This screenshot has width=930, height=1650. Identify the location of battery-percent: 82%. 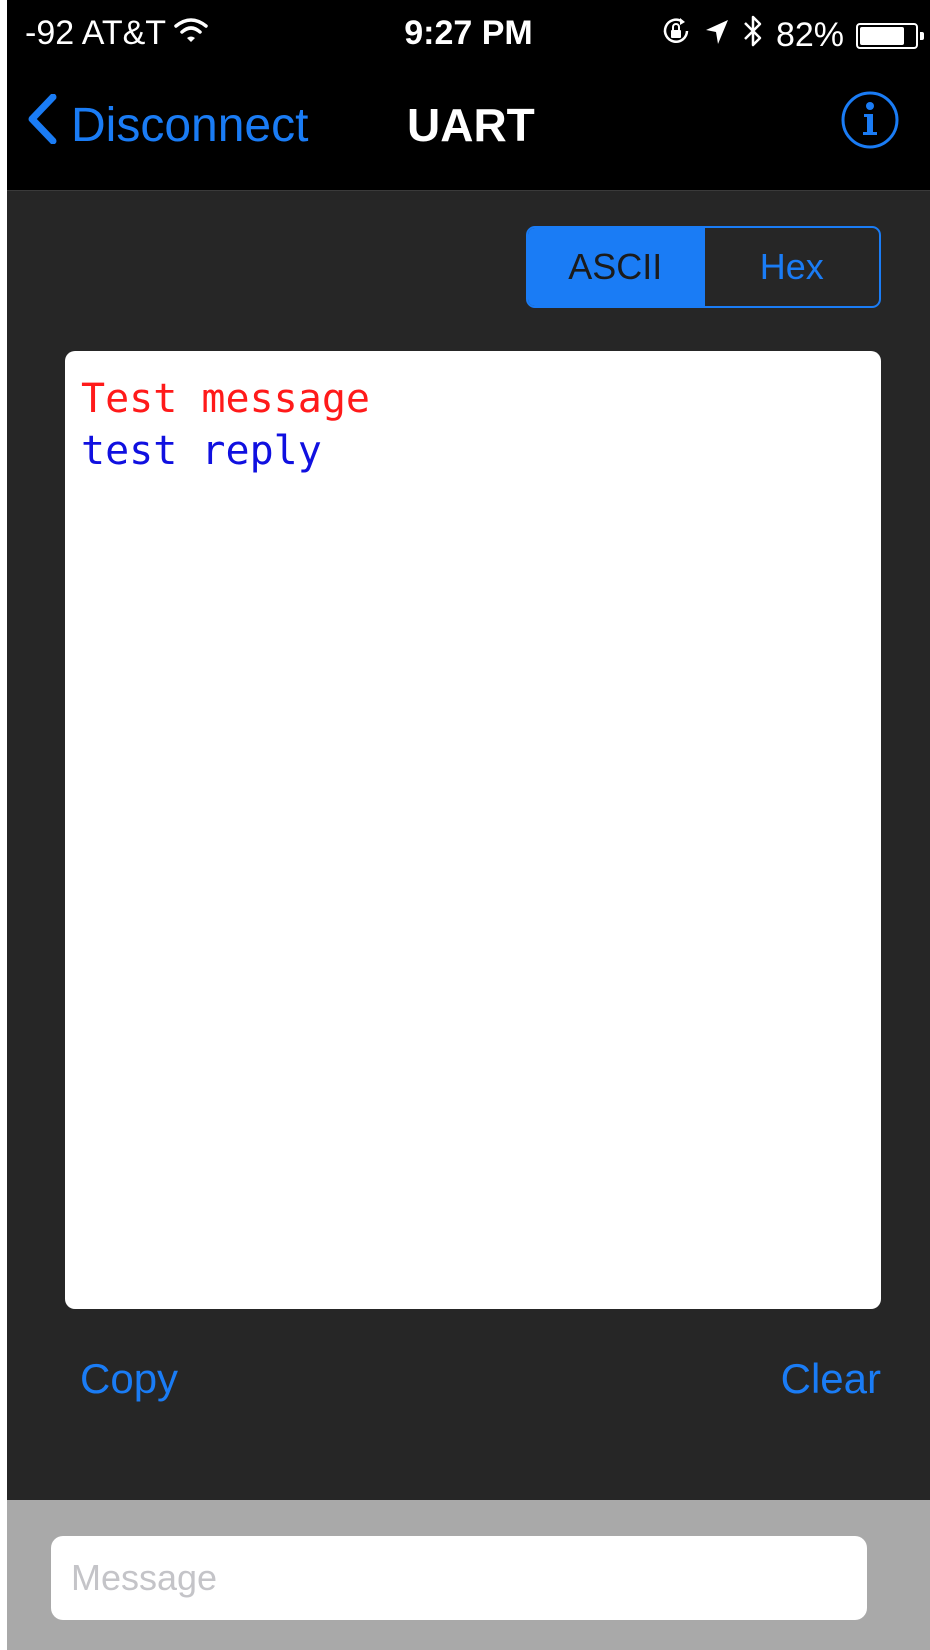
(809, 35).